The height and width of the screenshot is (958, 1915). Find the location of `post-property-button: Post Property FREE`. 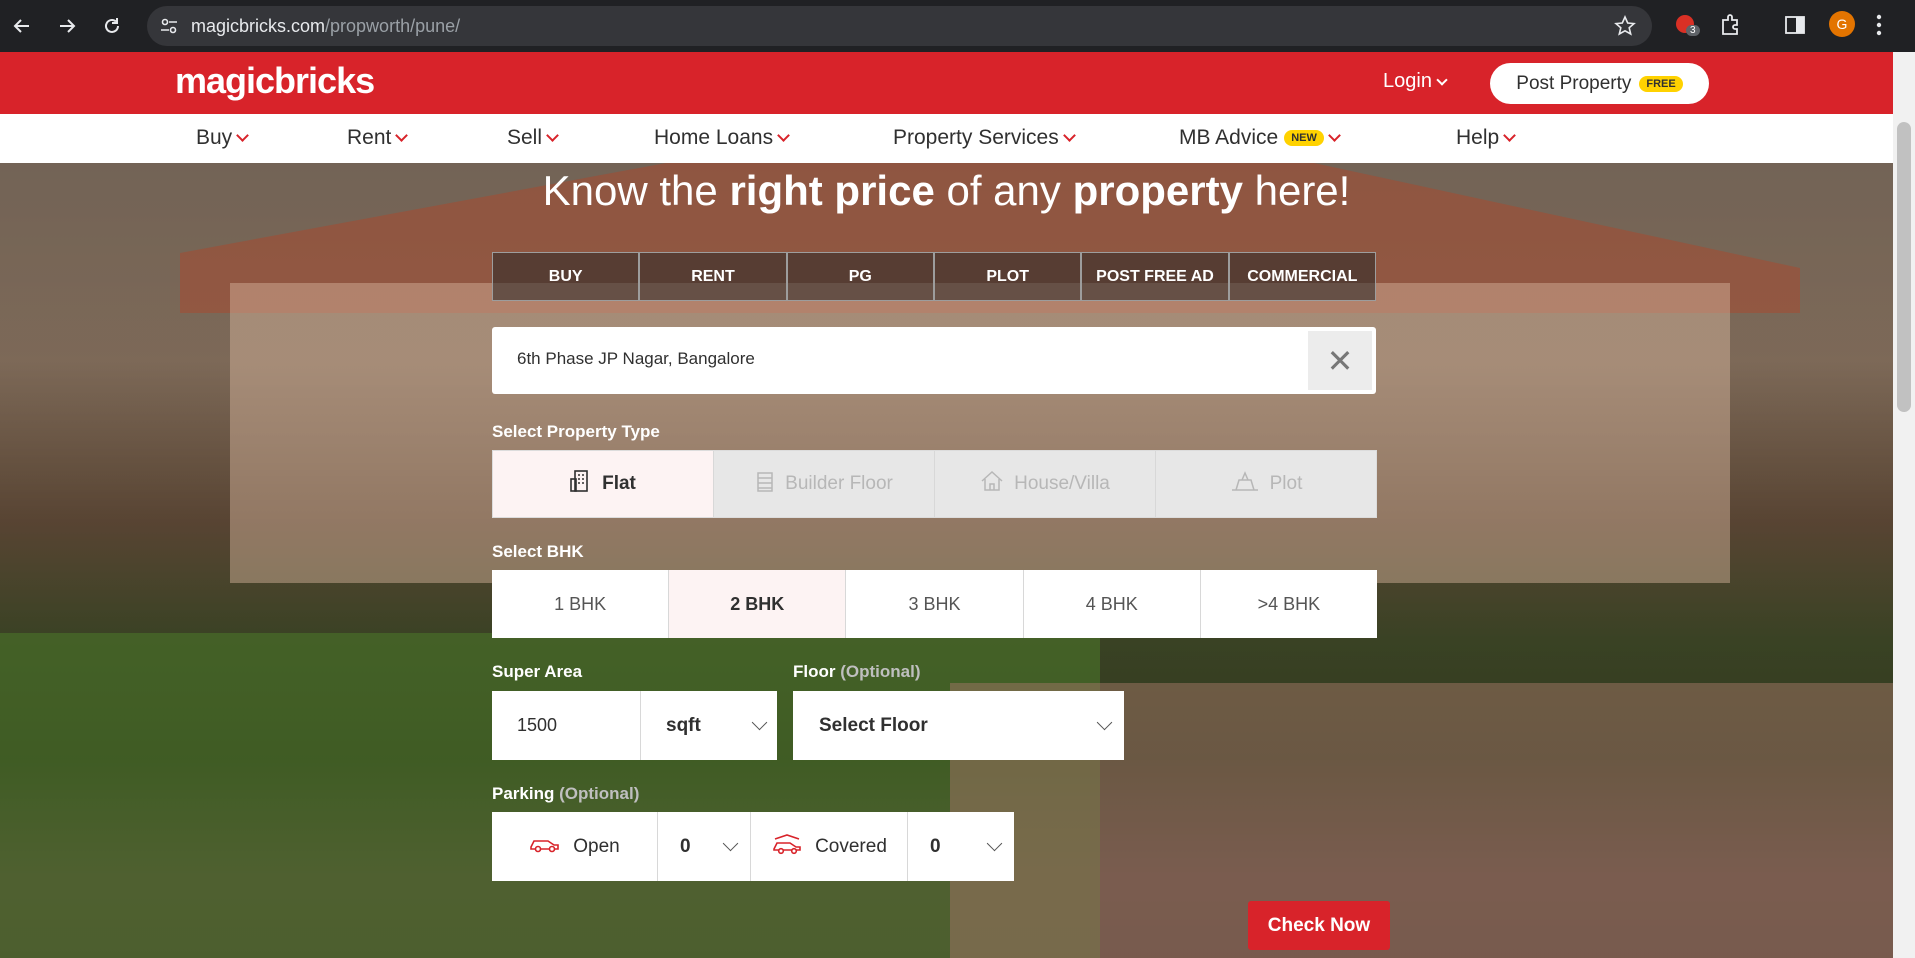

post-property-button: Post Property FREE is located at coordinates (1599, 83).